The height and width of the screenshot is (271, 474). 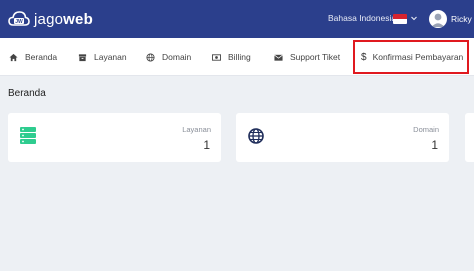 What do you see at coordinates (63, 19) in the screenshot?
I see `logo-text: jagoweb` at bounding box center [63, 19].